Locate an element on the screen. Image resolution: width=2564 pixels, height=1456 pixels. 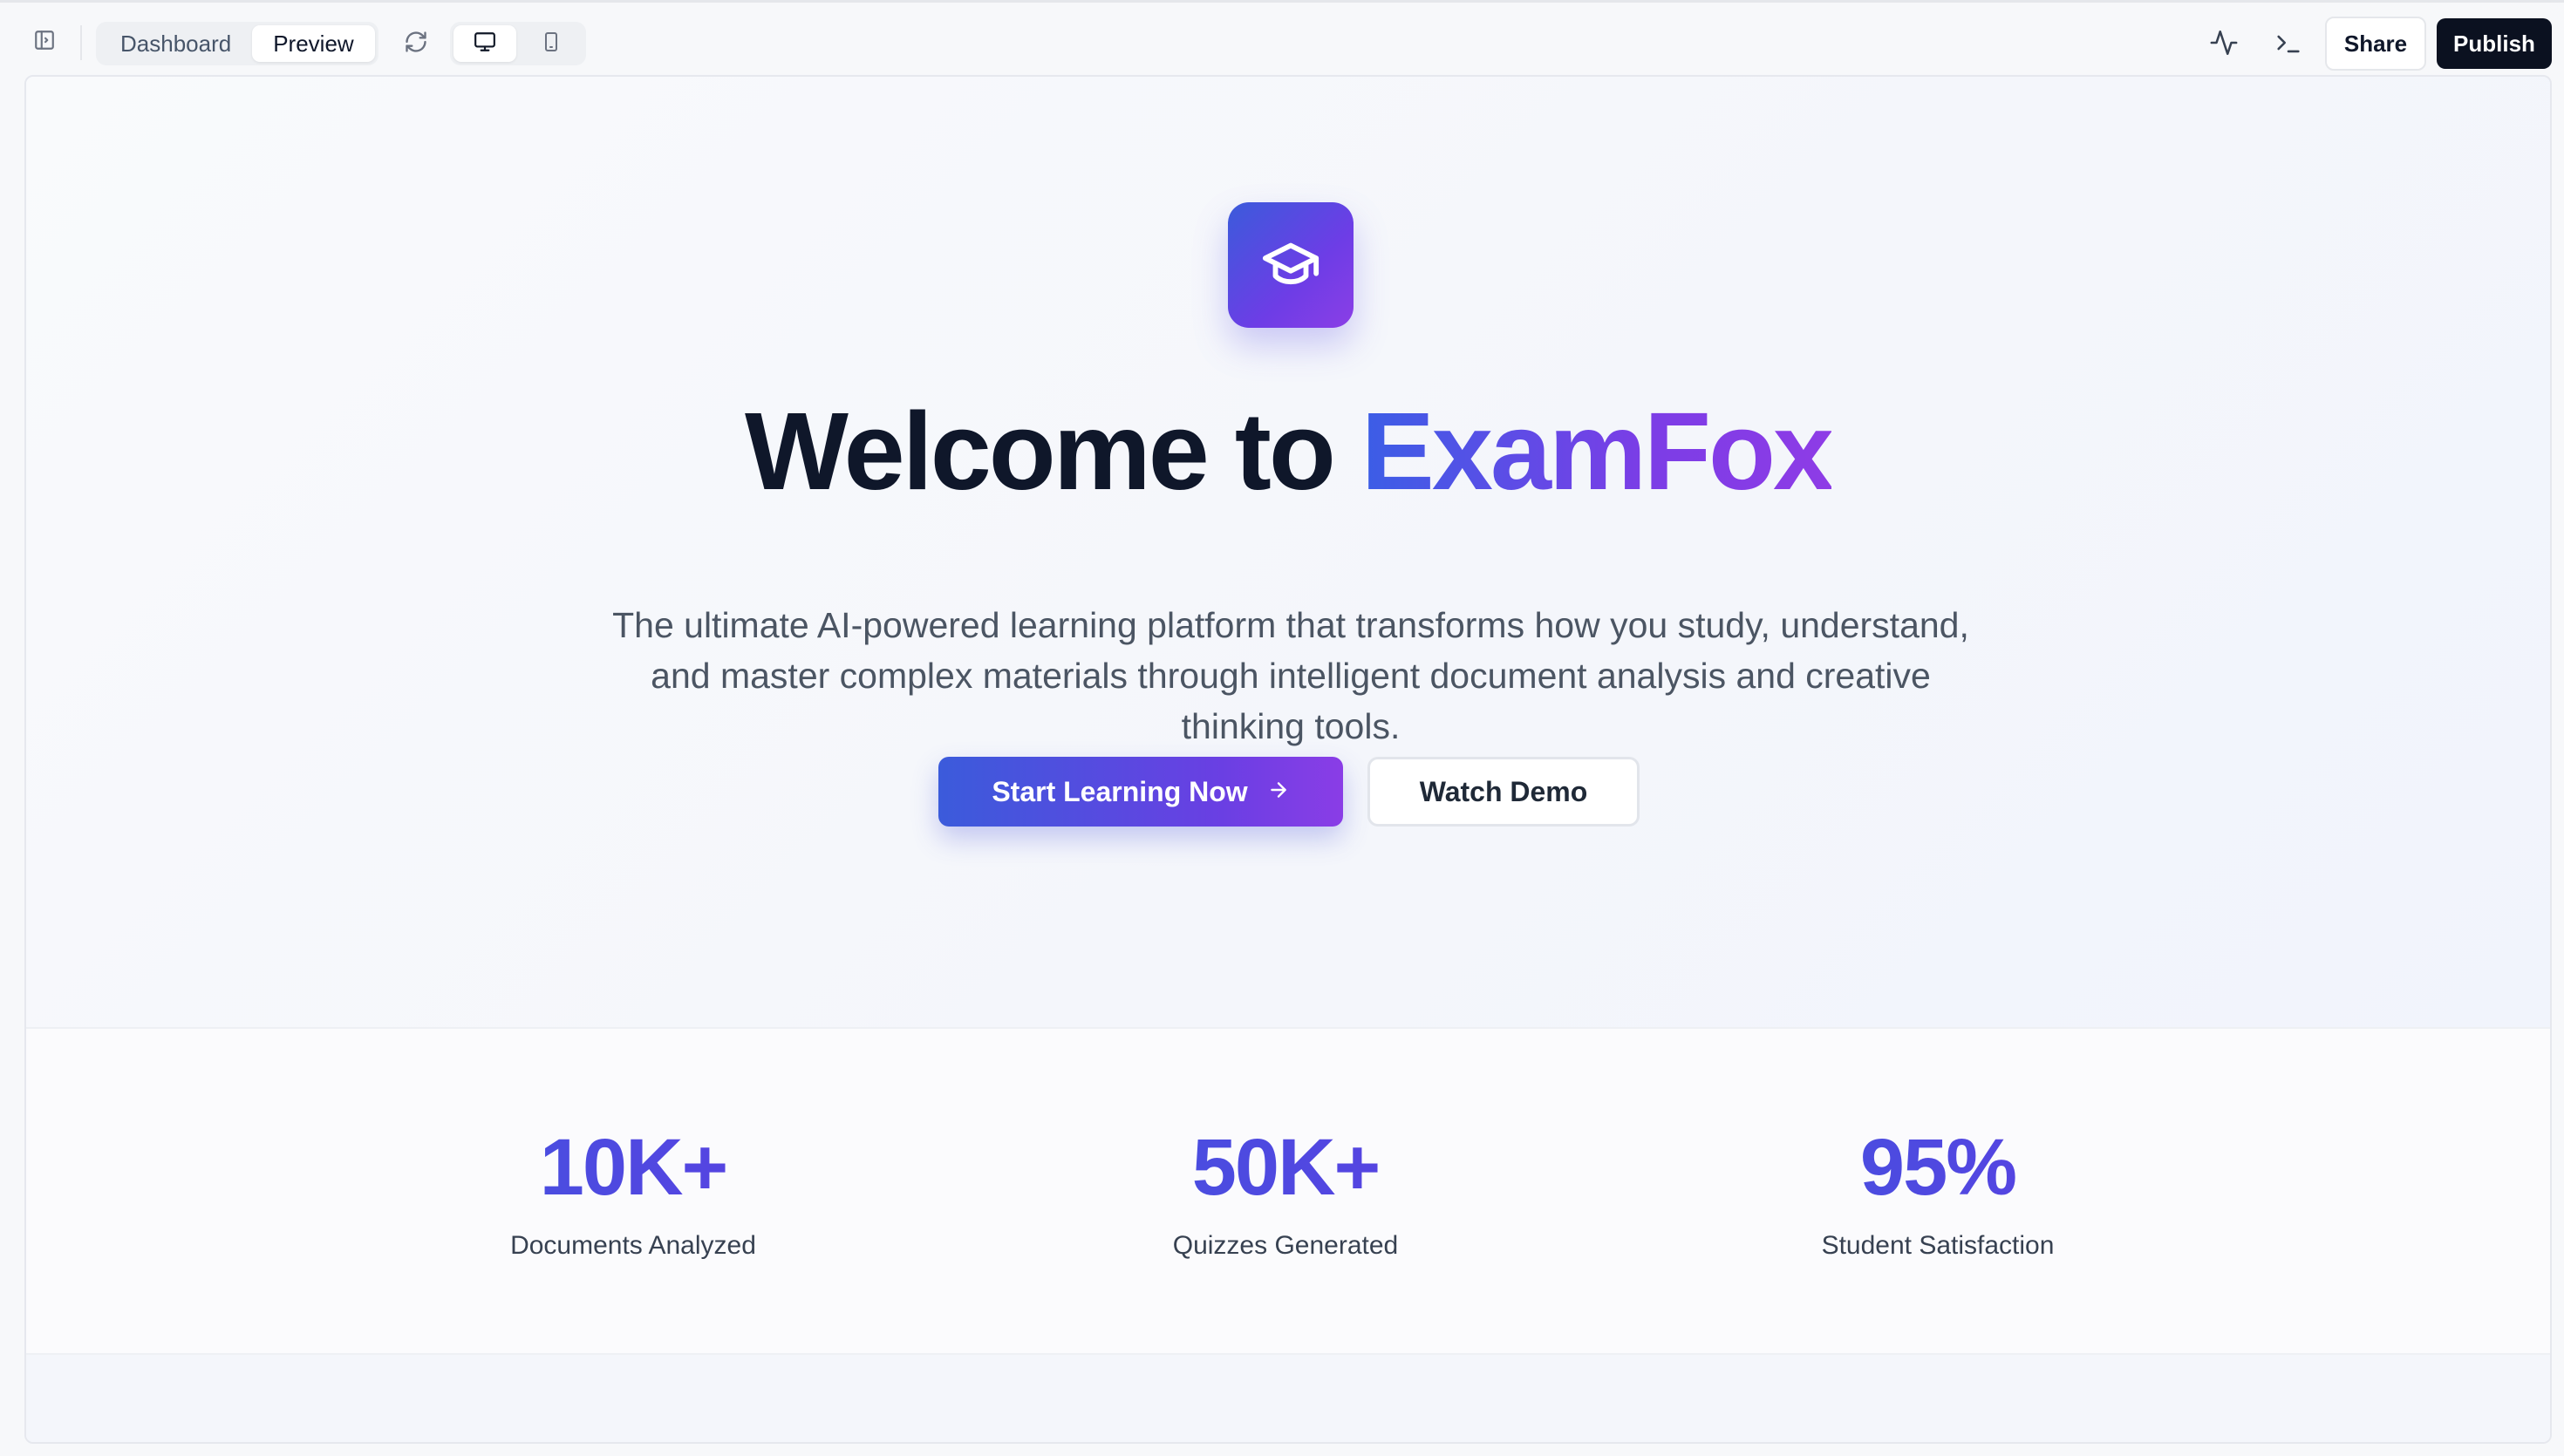
stat-label: Student Satisfaction is located at coordinates (1938, 1245).